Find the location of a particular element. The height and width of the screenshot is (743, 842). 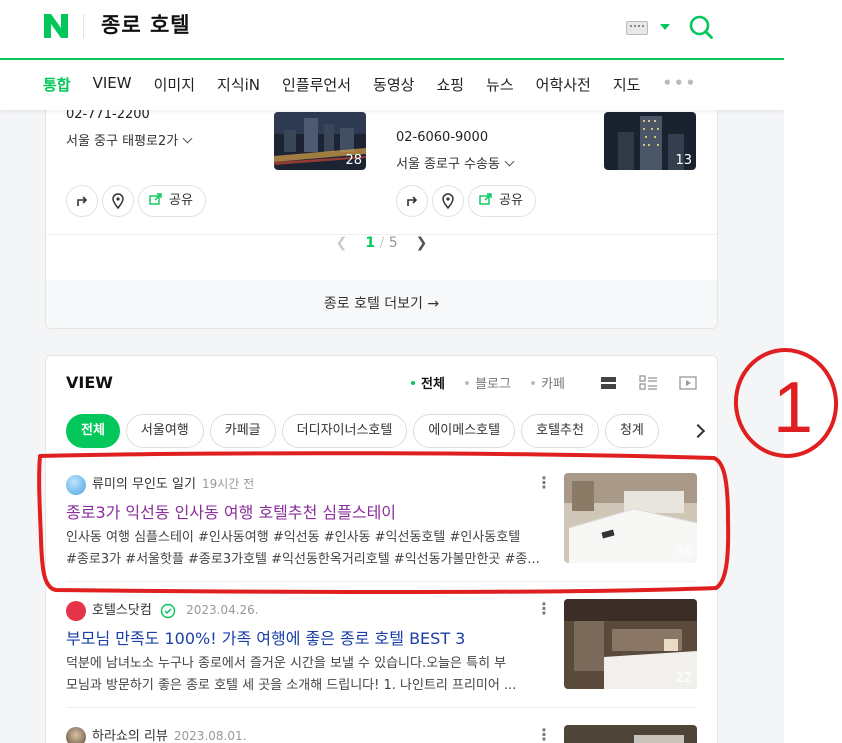

author-name: 류미의 무인도 일기 is located at coordinates (144, 484).